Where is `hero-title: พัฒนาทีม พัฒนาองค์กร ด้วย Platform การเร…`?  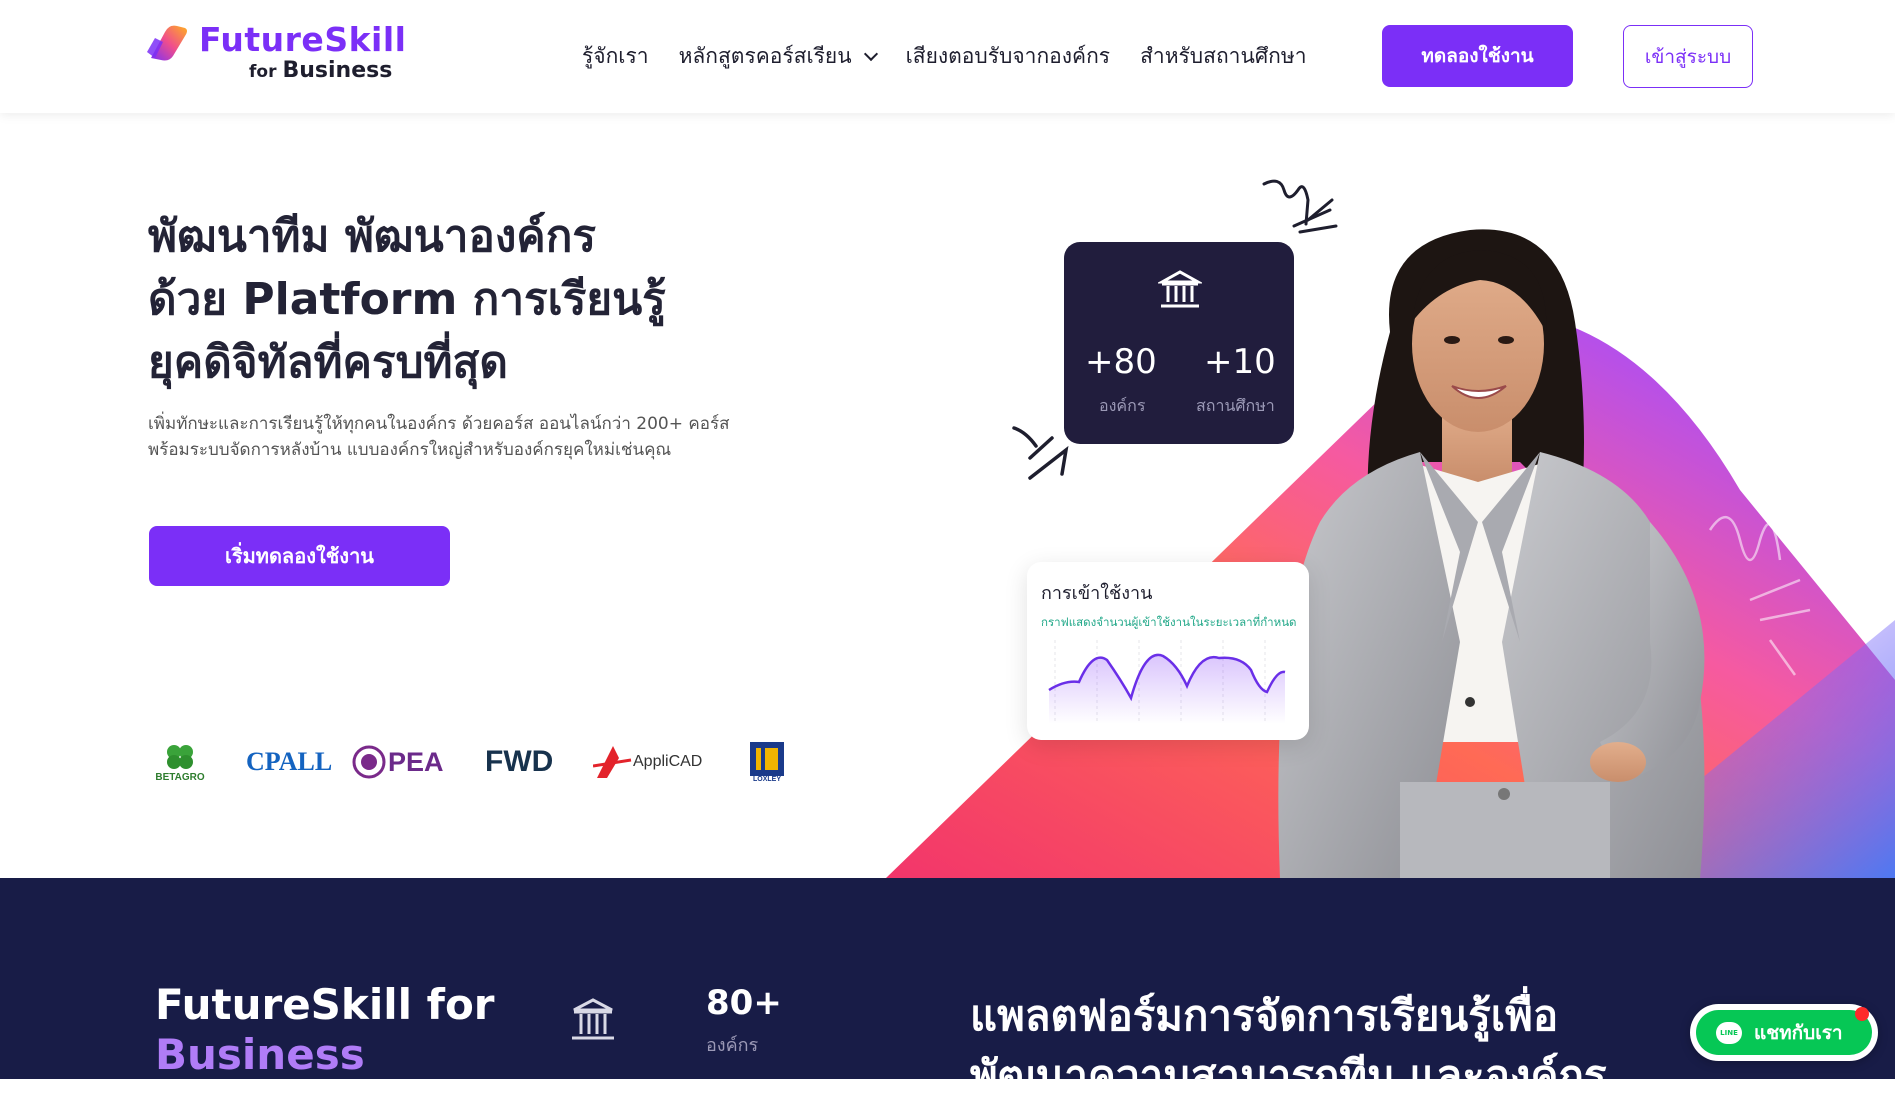
hero-title: พัฒนาทีม พัฒนาองค์กร ด้วย Platform การเร… is located at coordinates (407, 299).